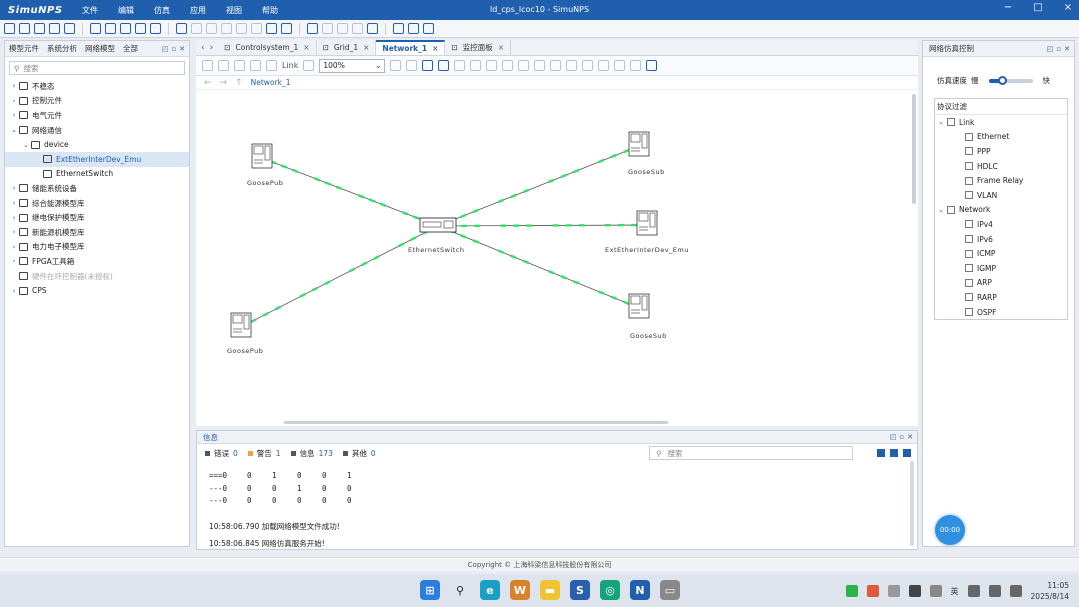 The width and height of the screenshot is (1079, 607). What do you see at coordinates (239, 83) in the screenshot?
I see `up-icon: ↑` at bounding box center [239, 83].